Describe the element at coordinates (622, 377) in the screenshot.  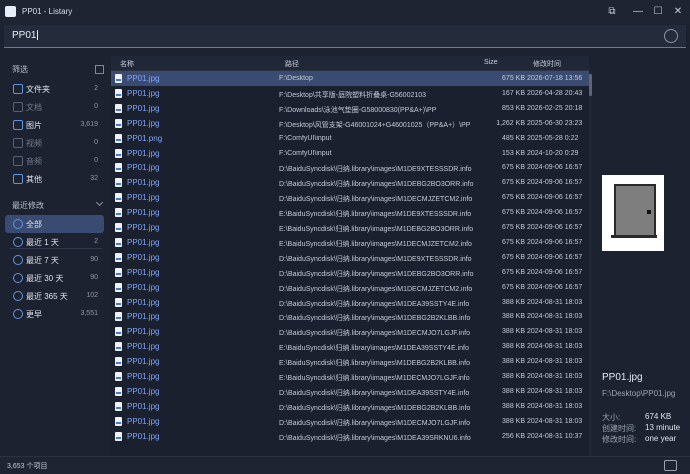
I see `preview-file-name: PP01.jpg` at that location.